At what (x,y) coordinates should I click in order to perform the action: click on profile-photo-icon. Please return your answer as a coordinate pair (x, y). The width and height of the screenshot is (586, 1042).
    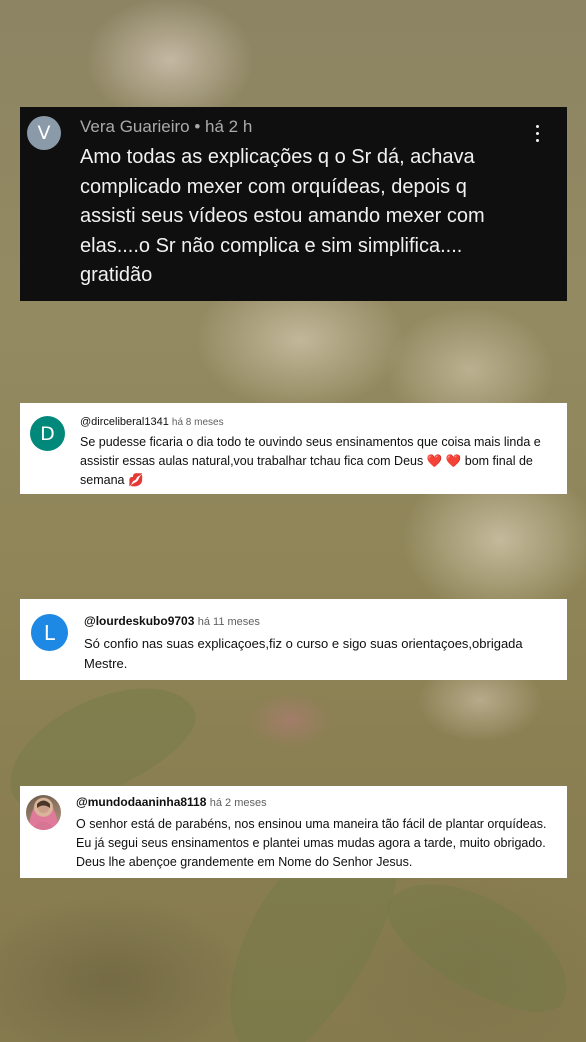
    Looking at the image, I should click on (43, 815).